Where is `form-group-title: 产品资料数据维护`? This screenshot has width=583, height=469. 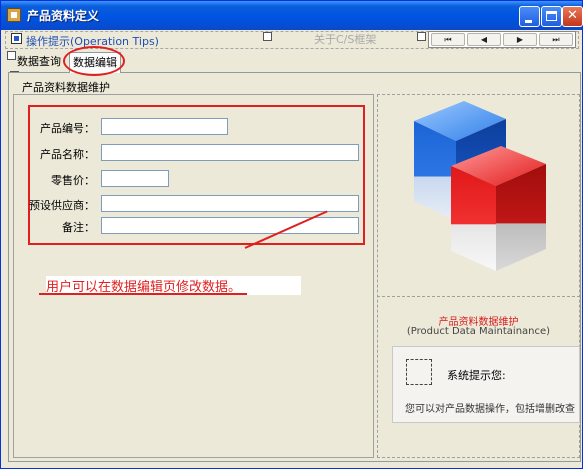
form-group-title: 产品资料数据维护 is located at coordinates (66, 87).